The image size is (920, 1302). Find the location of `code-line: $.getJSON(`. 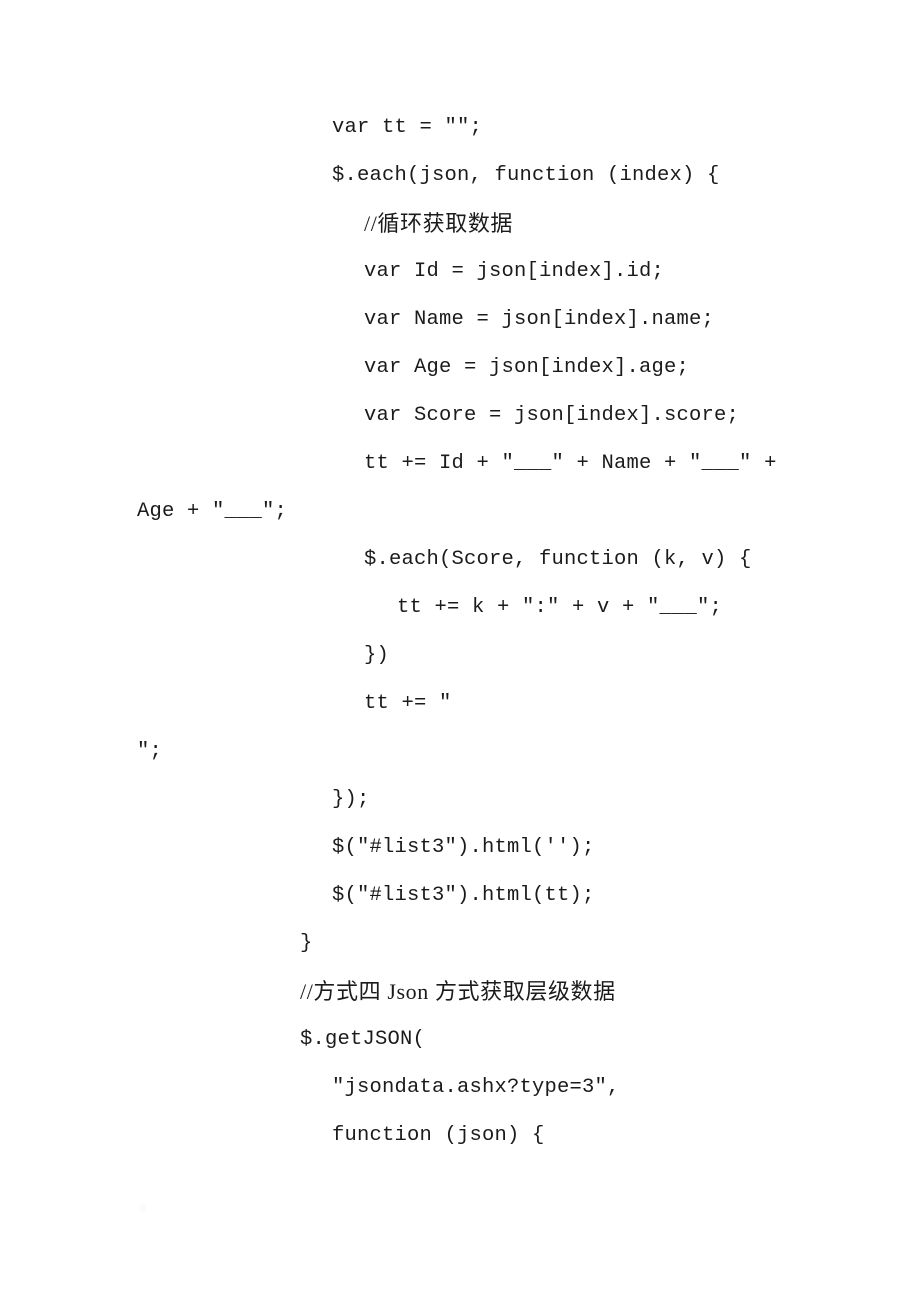

code-line: $.getJSON( is located at coordinates (363, 1039).